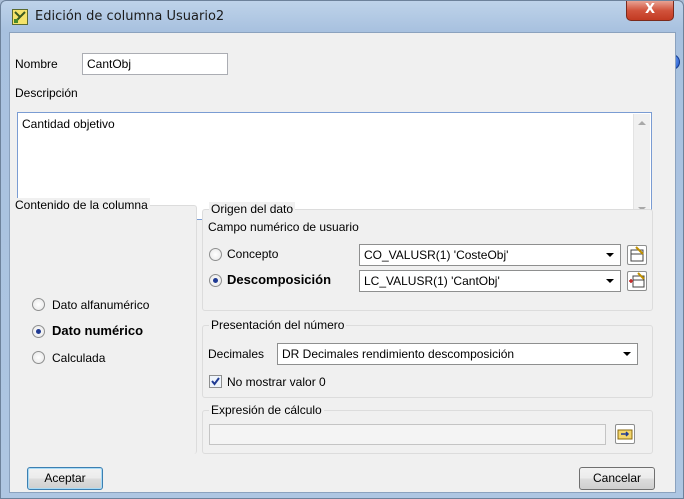 The image size is (684, 499). I want to click on decimales-label: Decimales, so click(236, 354).